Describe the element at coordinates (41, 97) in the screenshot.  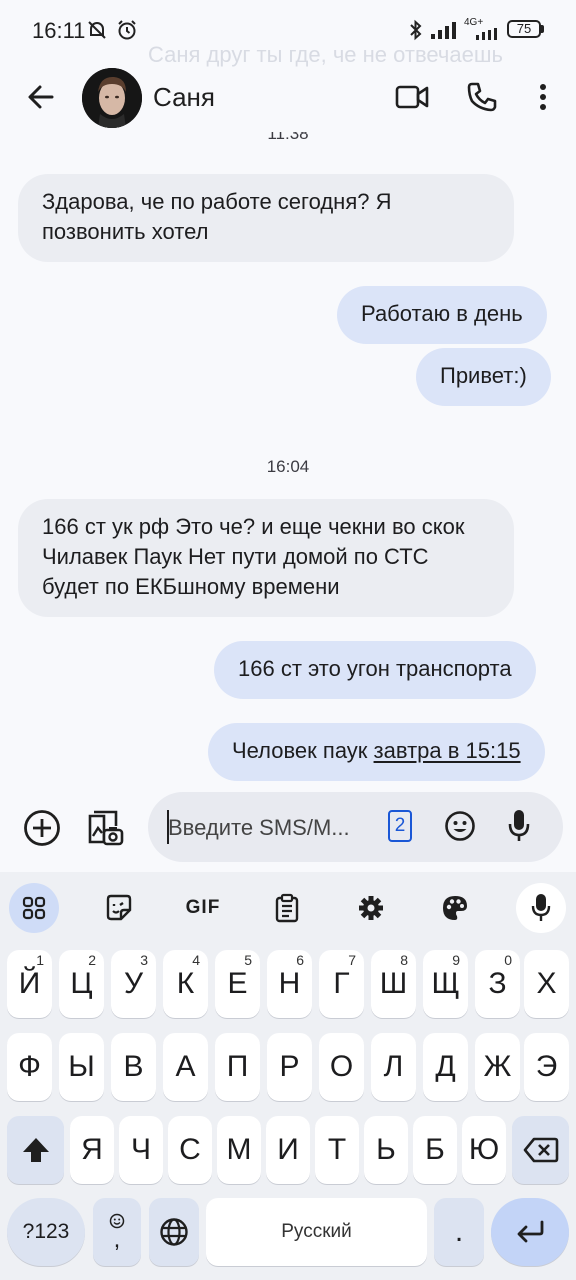
I see `back-arrow-icon` at that location.